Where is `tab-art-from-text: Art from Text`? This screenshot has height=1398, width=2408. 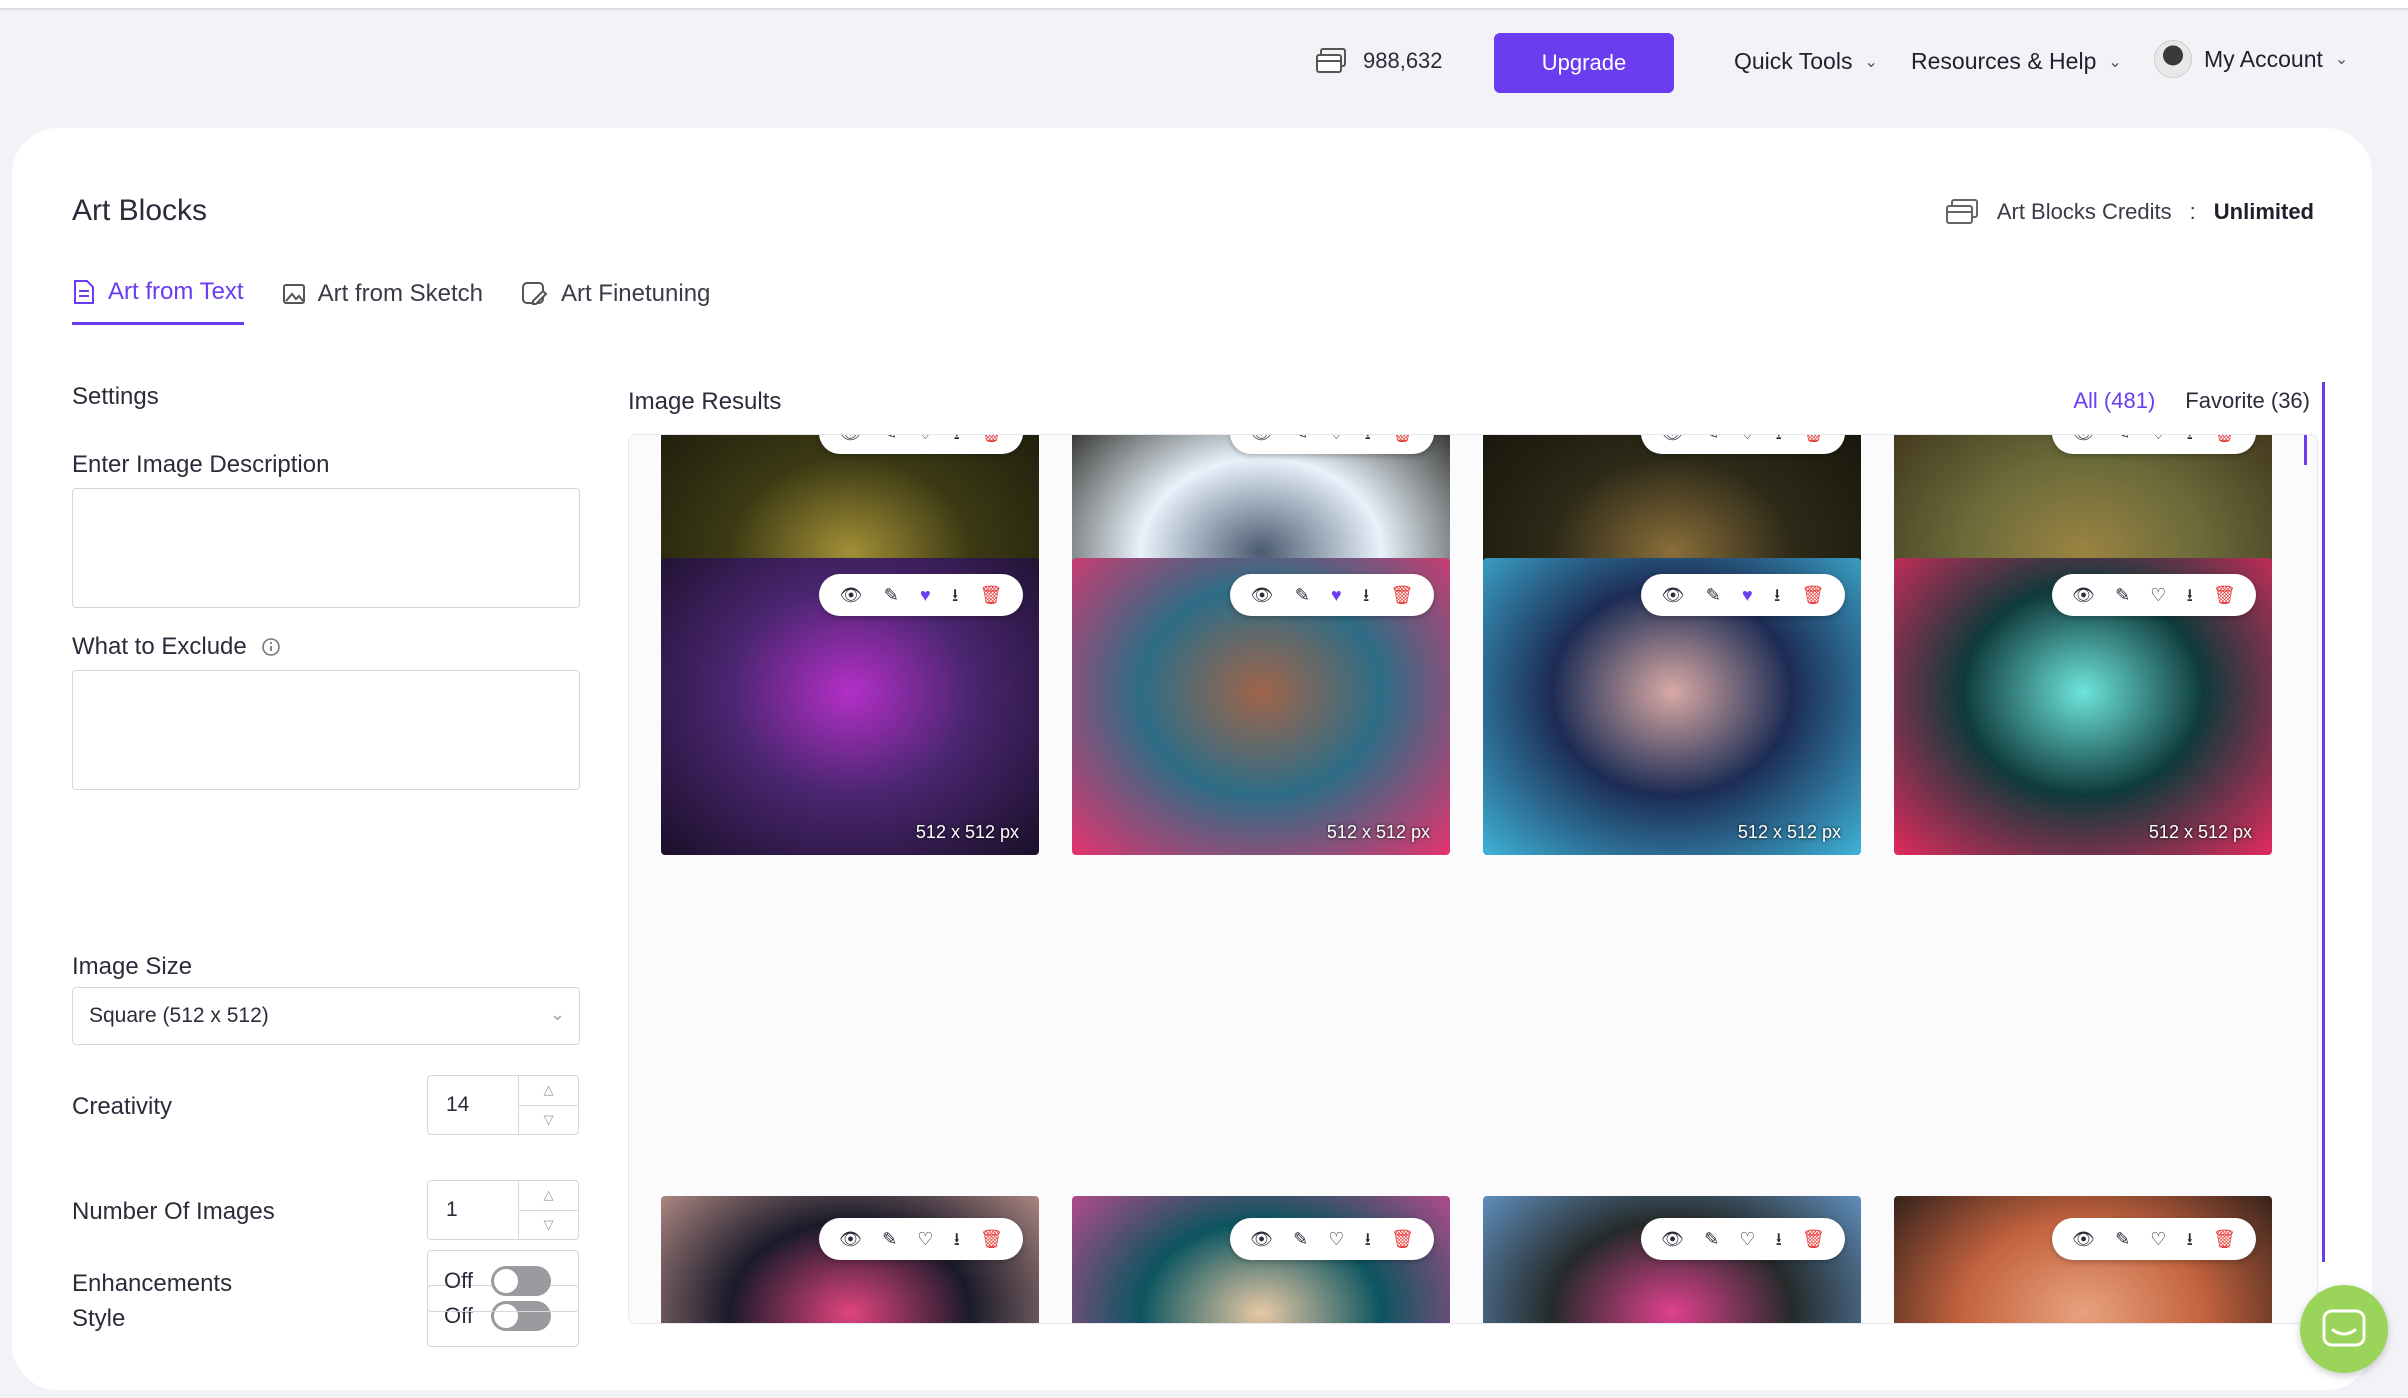
tab-art-from-text: Art from Text is located at coordinates (158, 301).